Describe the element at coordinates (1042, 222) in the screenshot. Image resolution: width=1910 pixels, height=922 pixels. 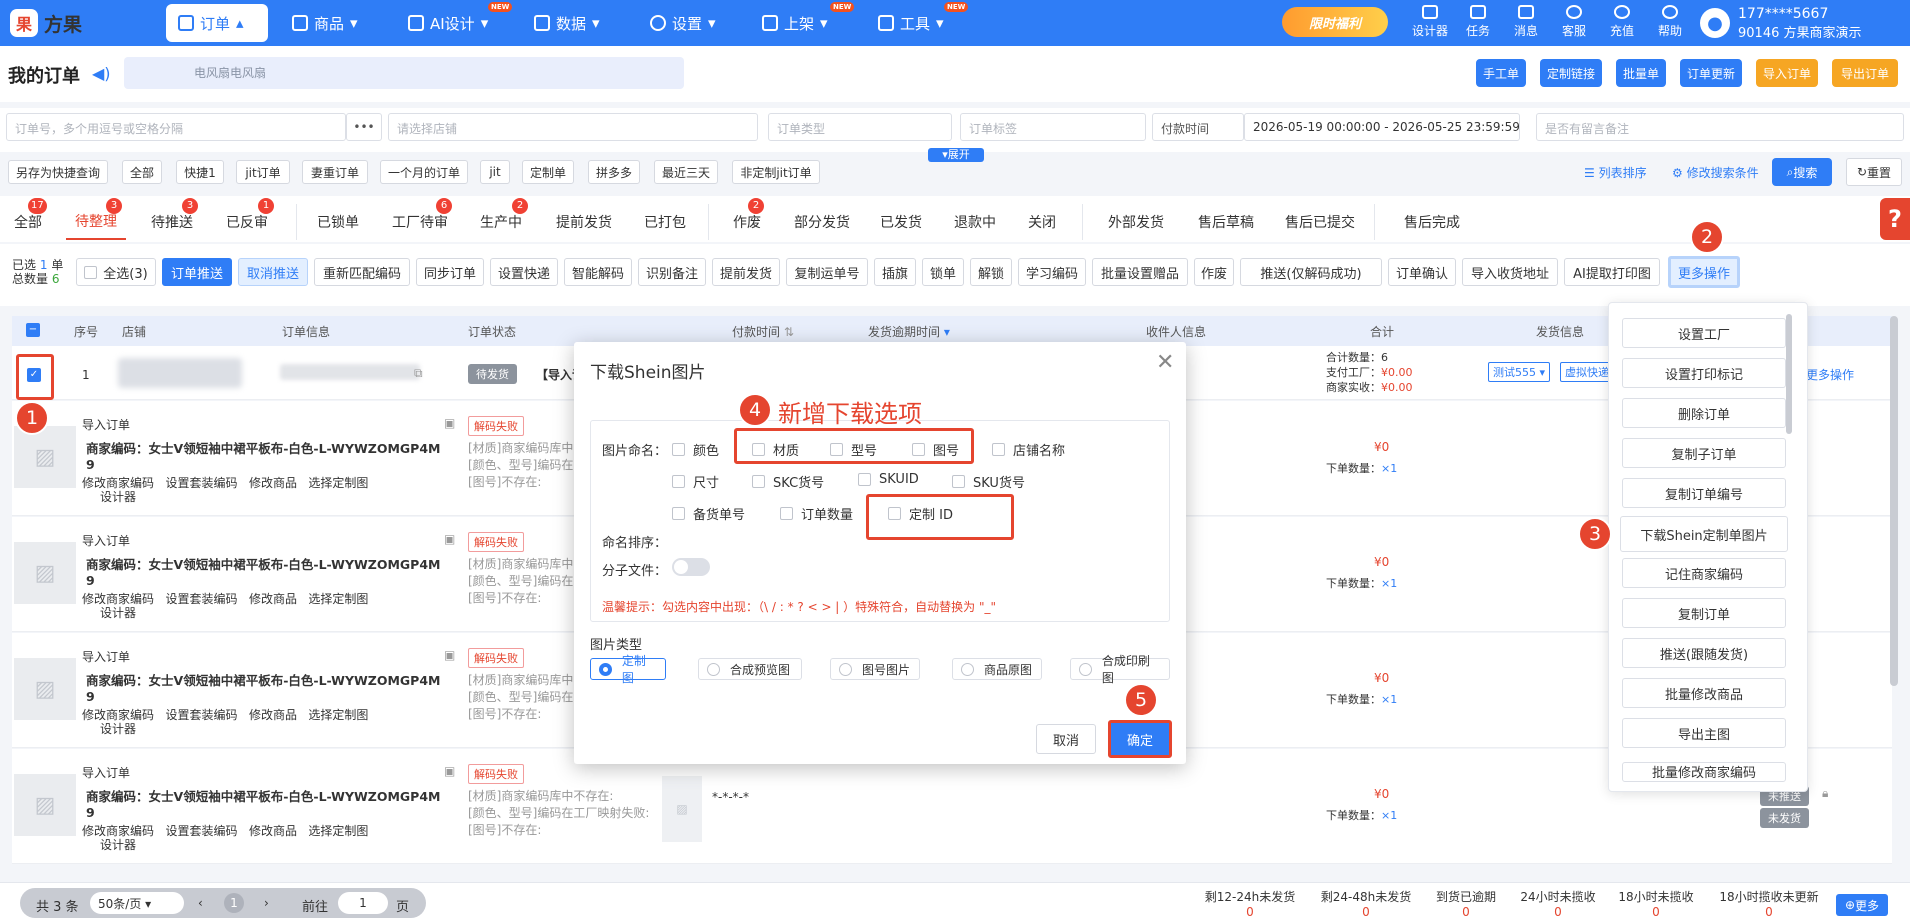
I see `tab-closed: 关闭` at that location.